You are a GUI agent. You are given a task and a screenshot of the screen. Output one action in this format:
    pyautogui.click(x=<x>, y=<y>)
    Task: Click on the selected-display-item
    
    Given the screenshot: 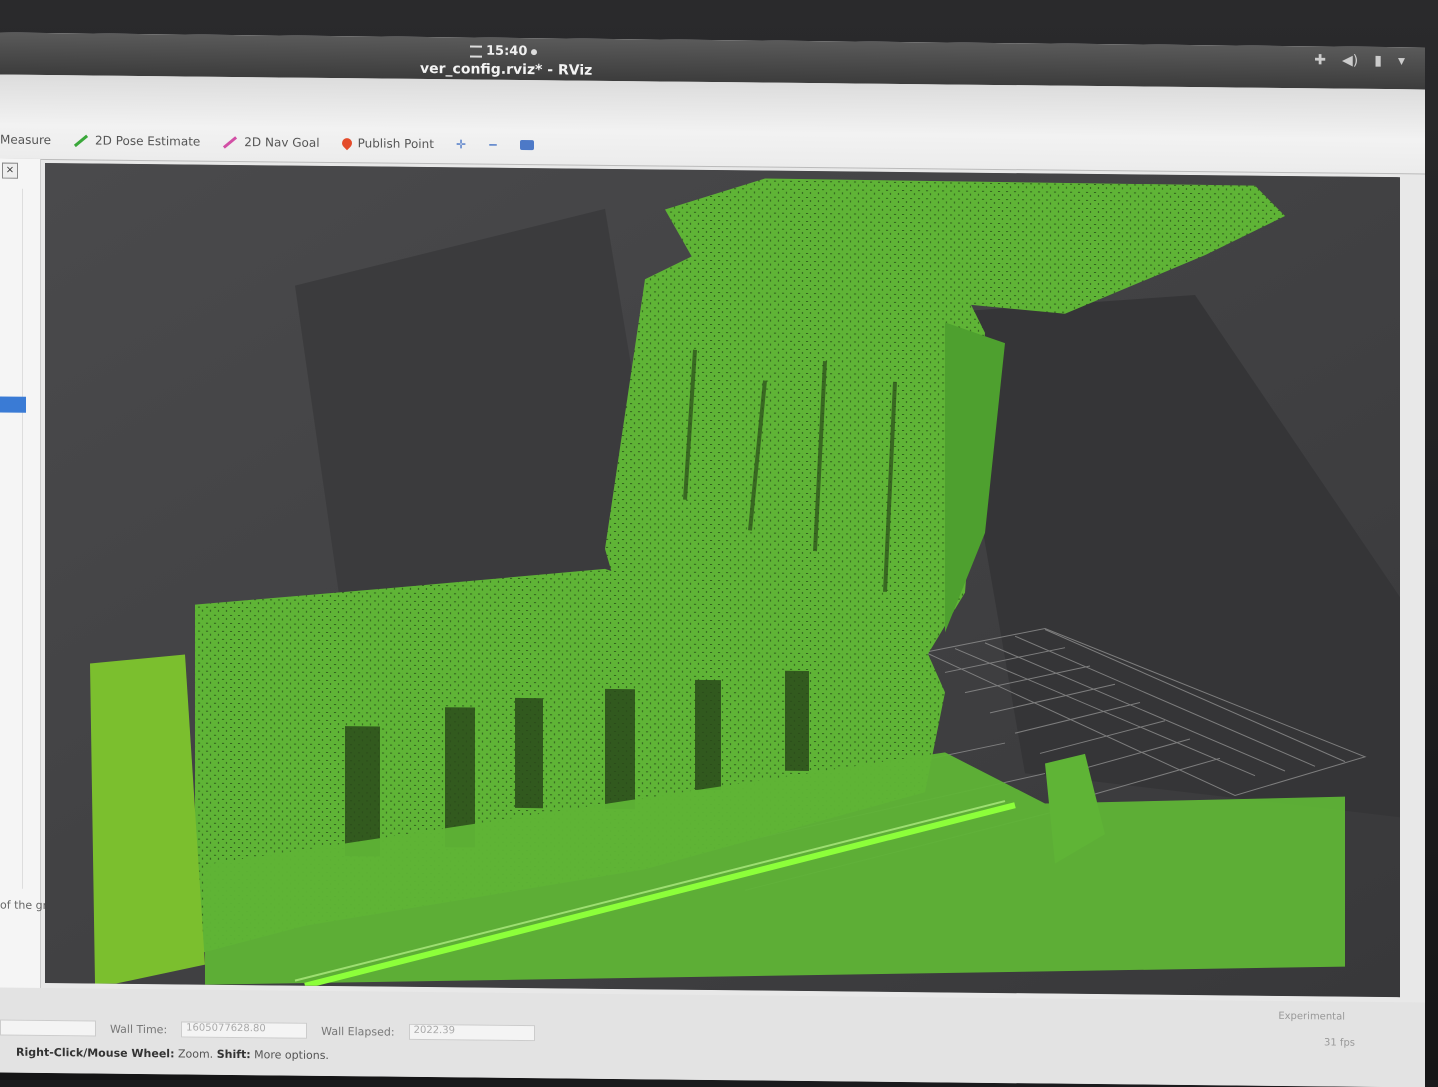 What is the action you would take?
    pyautogui.click(x=13, y=404)
    